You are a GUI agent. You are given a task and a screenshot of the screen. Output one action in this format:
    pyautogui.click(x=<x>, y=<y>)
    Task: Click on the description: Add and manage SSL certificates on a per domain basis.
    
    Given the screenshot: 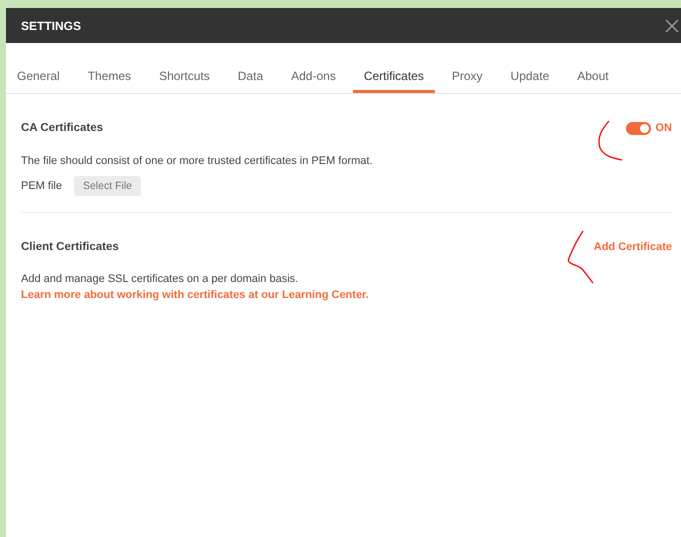 What is the action you would take?
    pyautogui.click(x=160, y=279)
    